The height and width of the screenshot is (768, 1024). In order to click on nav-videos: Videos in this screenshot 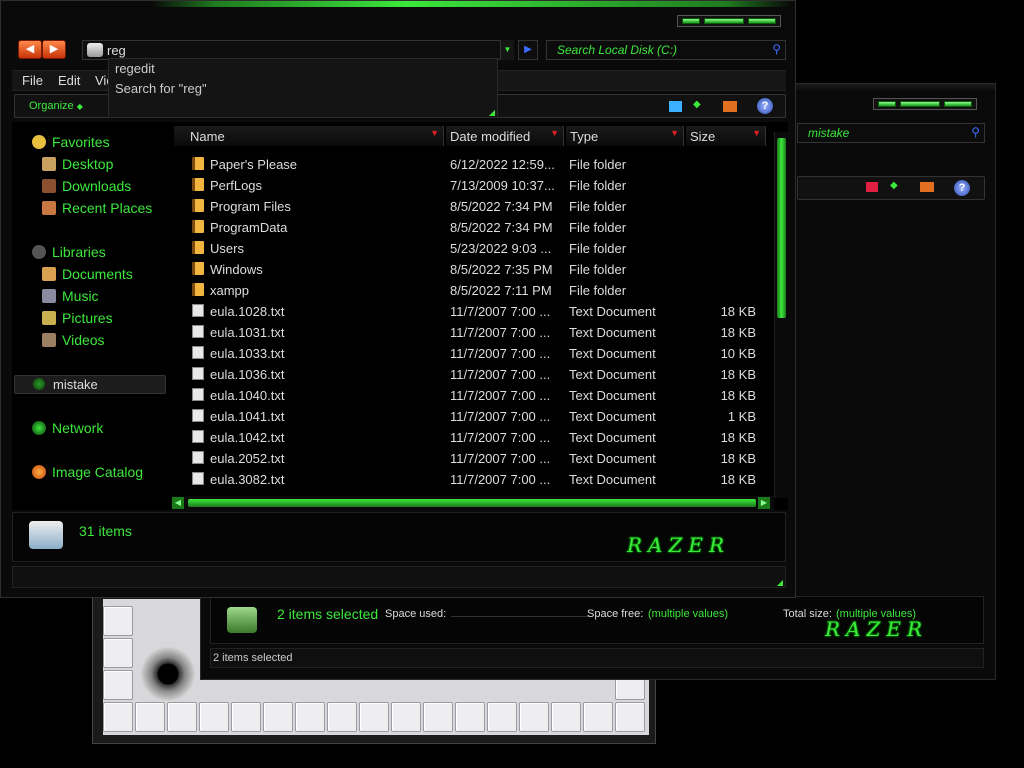, I will do `click(73, 340)`.